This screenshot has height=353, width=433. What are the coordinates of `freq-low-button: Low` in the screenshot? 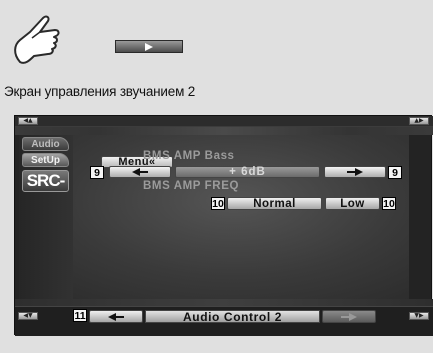 It's located at (352, 203).